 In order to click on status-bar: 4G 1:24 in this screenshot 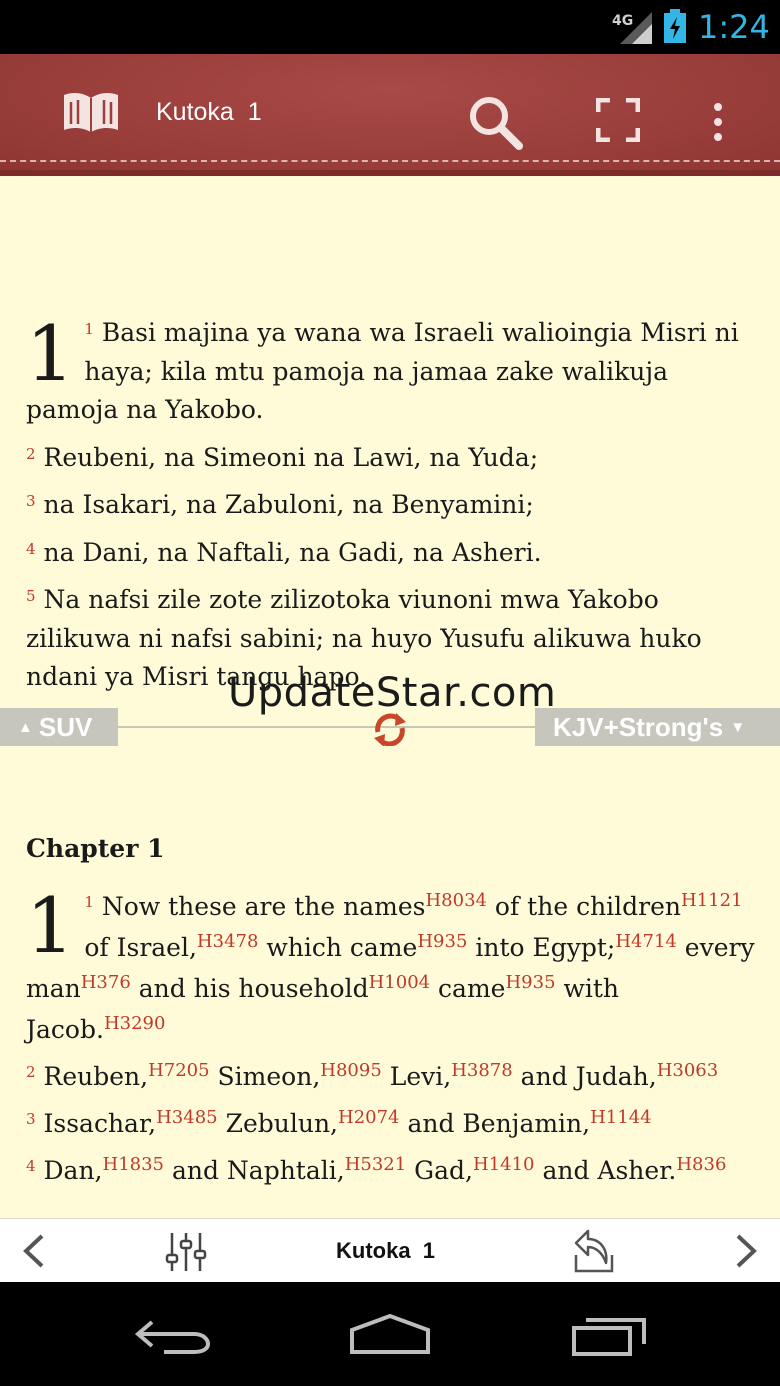, I will do `click(390, 27)`.